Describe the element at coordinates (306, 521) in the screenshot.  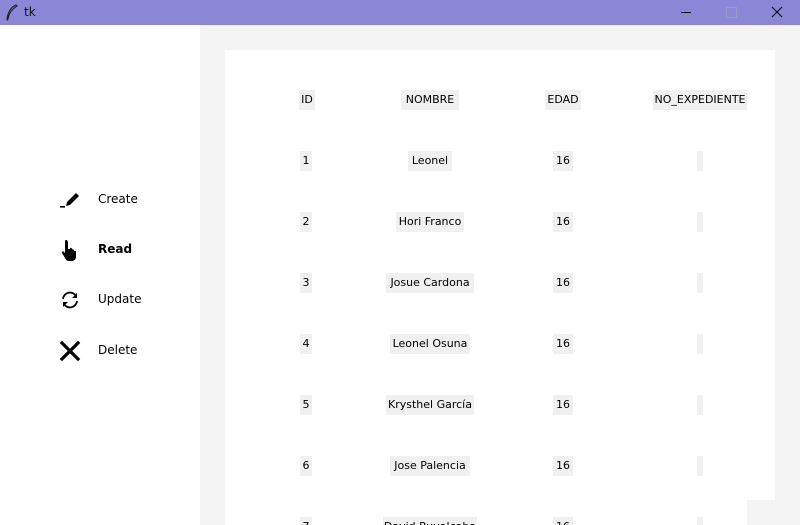
I see `table-cell-id: 7` at that location.